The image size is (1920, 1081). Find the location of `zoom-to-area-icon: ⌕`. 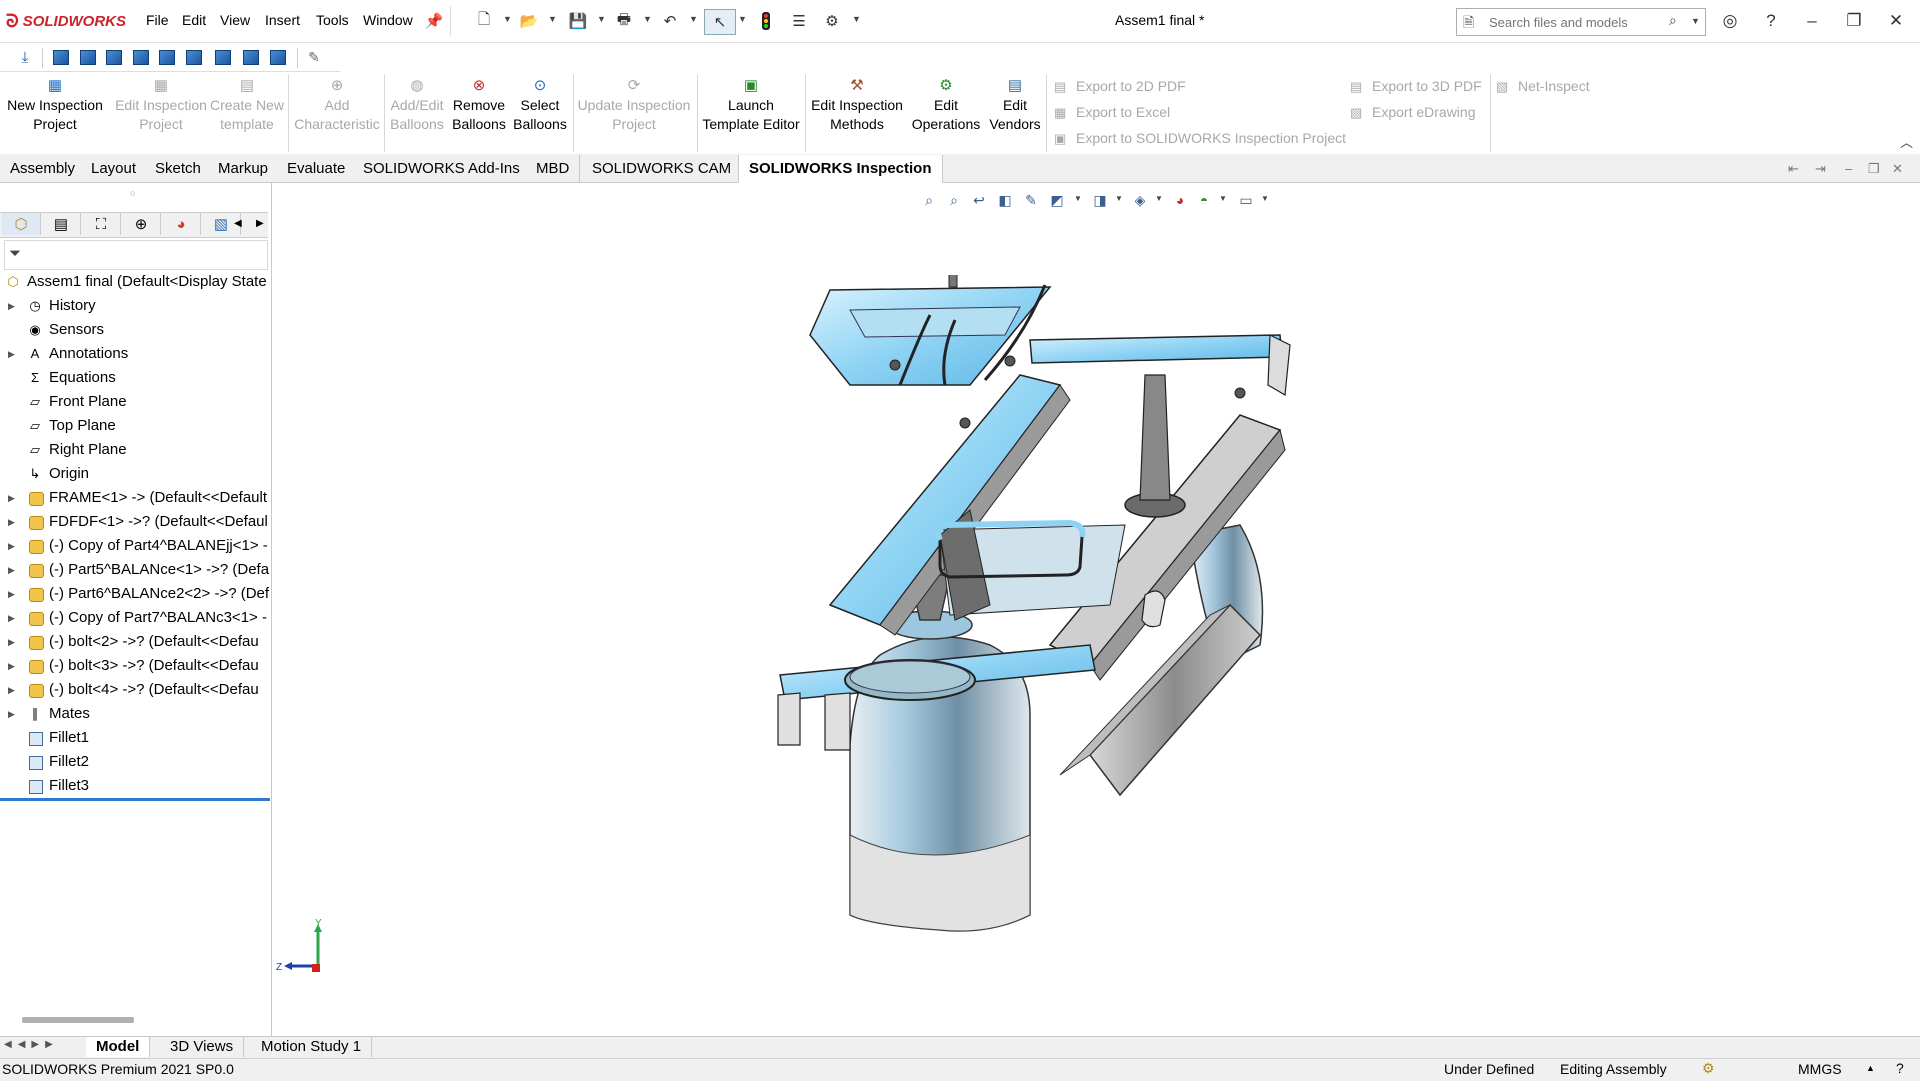

zoom-to-area-icon: ⌕ is located at coordinates (954, 200).